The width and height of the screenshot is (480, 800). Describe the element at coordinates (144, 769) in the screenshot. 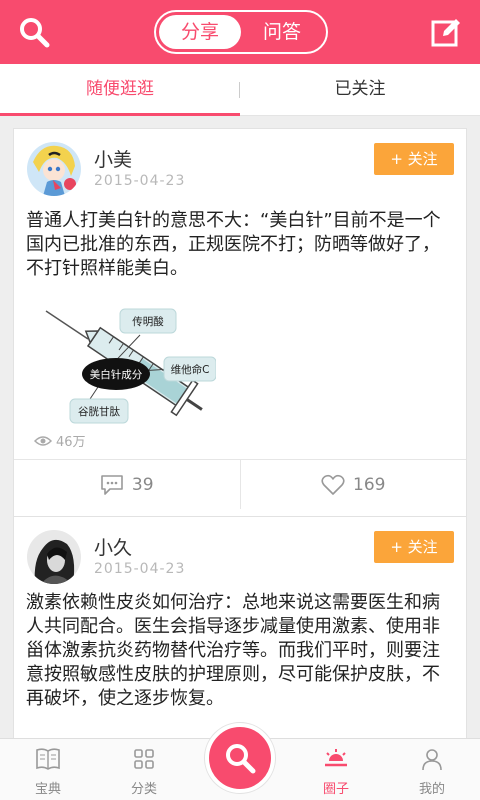

I see `nav-item-category: 分类` at that location.